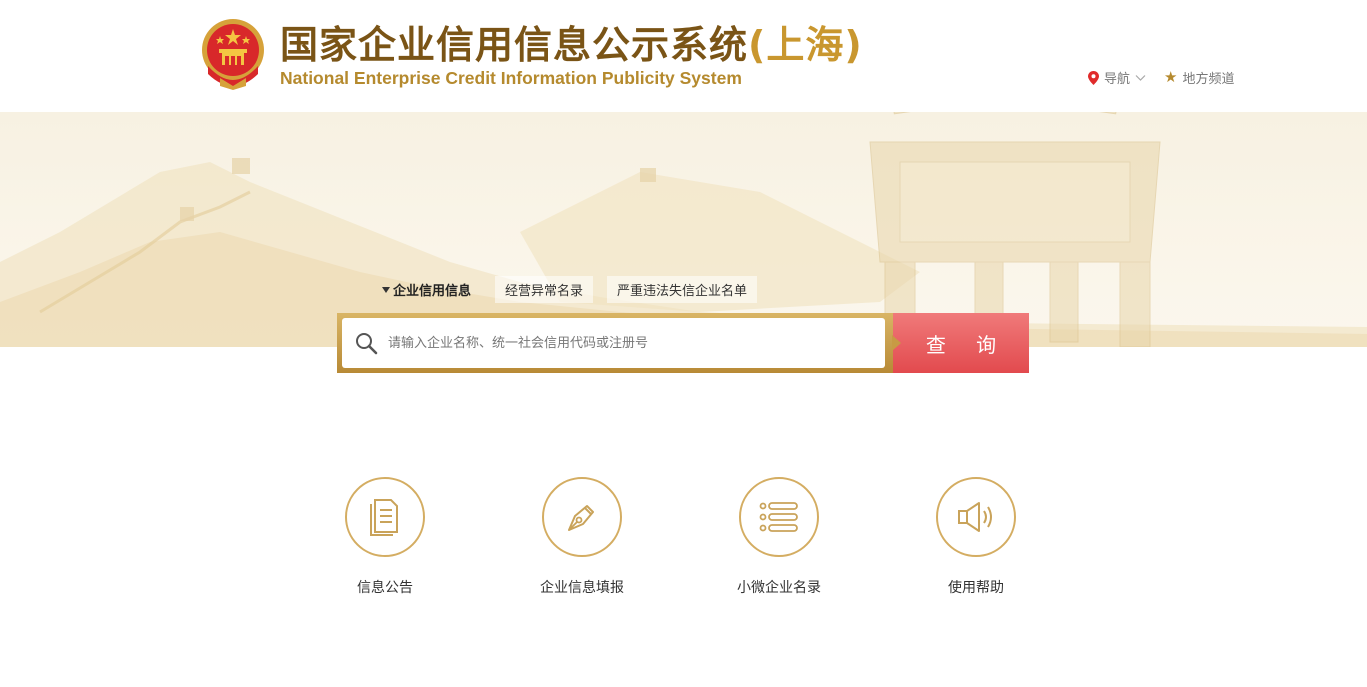 This screenshot has height=687, width=1367. Describe the element at coordinates (682, 289) in the screenshot. I see `tab-serious-violation-list: 严重违法失信企业名单` at that location.